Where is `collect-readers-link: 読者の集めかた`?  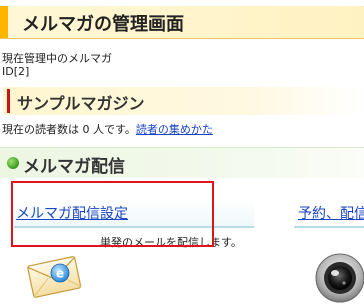 collect-readers-link: 読者の集めかた is located at coordinates (174, 129).